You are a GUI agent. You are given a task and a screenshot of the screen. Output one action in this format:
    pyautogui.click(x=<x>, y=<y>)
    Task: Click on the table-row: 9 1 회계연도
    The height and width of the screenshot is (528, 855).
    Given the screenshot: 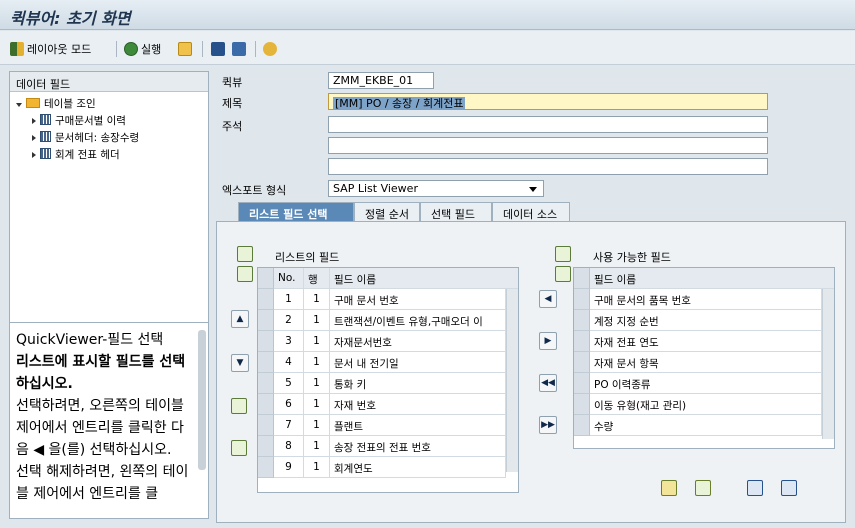 What is the action you would take?
    pyautogui.click(x=382, y=467)
    